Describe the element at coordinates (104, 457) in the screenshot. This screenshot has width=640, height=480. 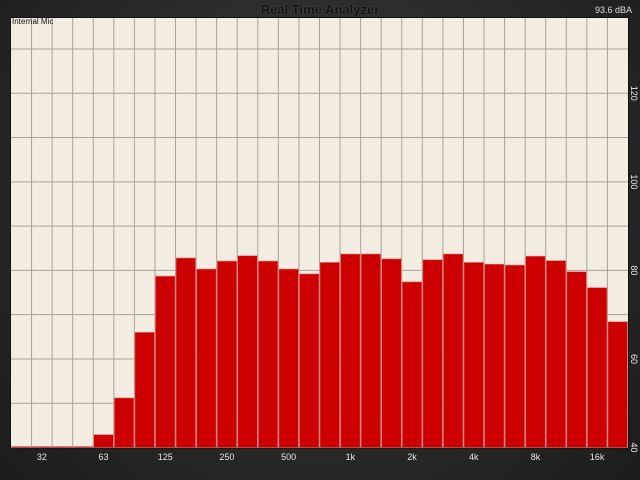
I see `x-tick-label: 63` at that location.